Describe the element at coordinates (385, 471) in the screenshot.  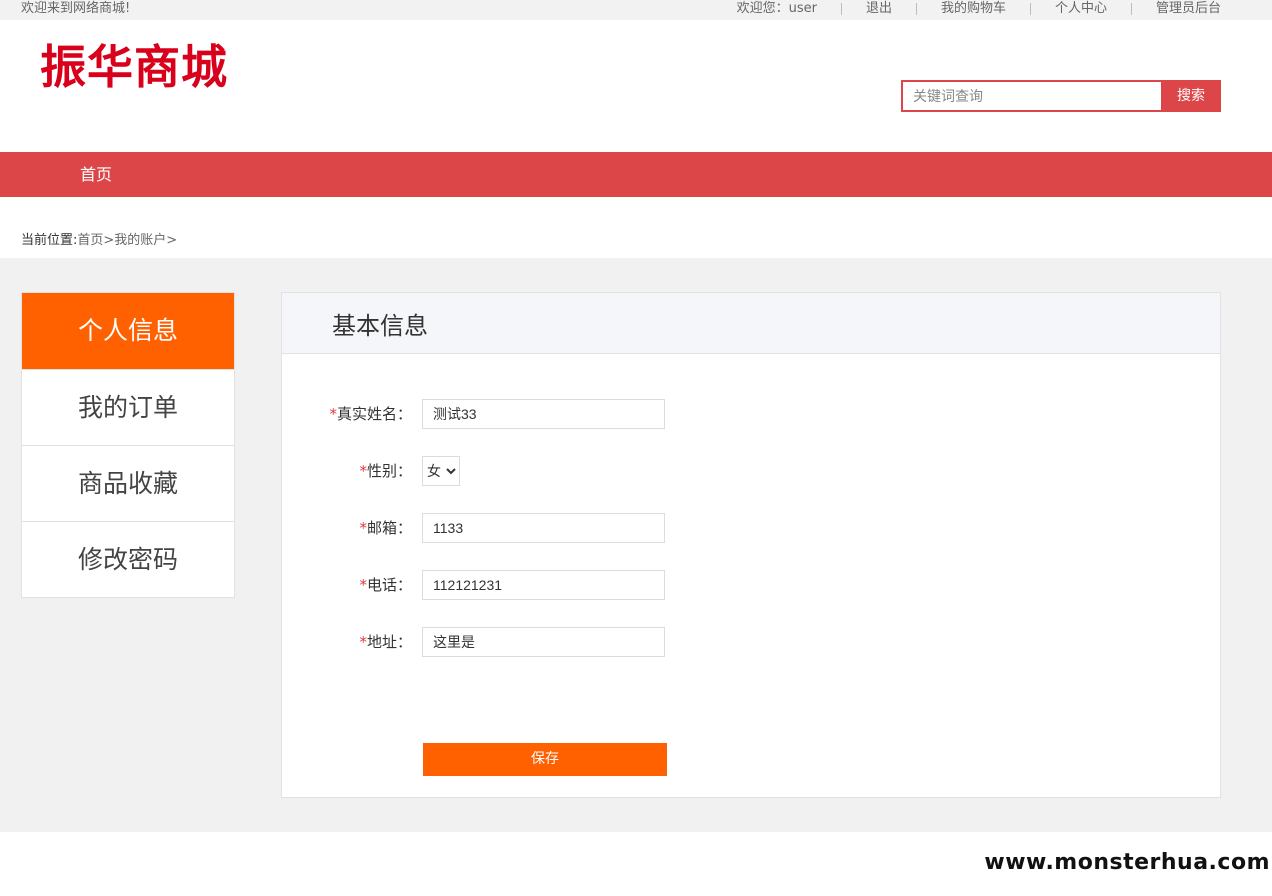
I see `gender-label: *性别：` at that location.